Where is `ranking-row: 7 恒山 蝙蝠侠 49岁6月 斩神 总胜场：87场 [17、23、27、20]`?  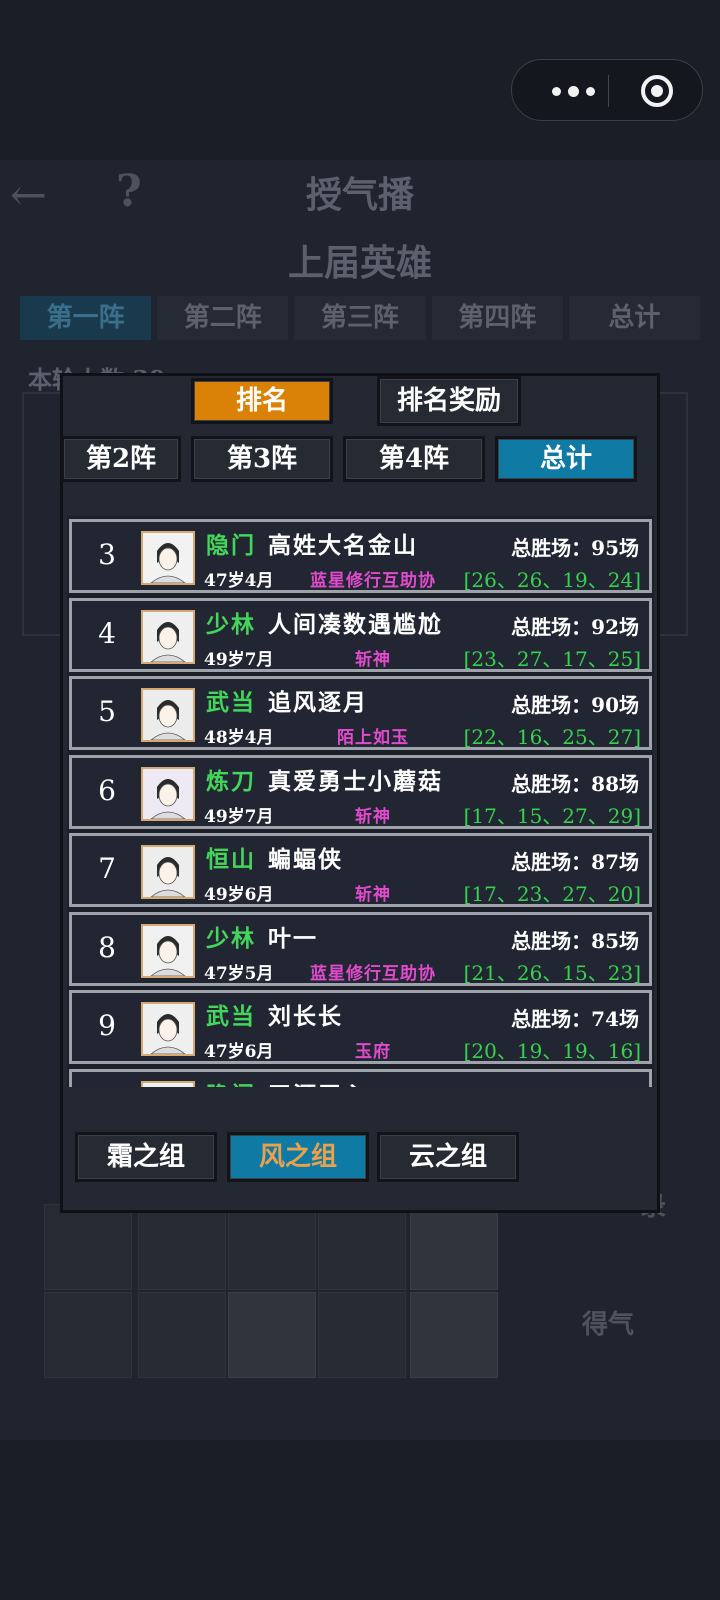
ranking-row: 7 恒山 蝙蝠侠 49岁6月 斩神 总胜场：87场 [17、23、27、20] is located at coordinates (360, 870).